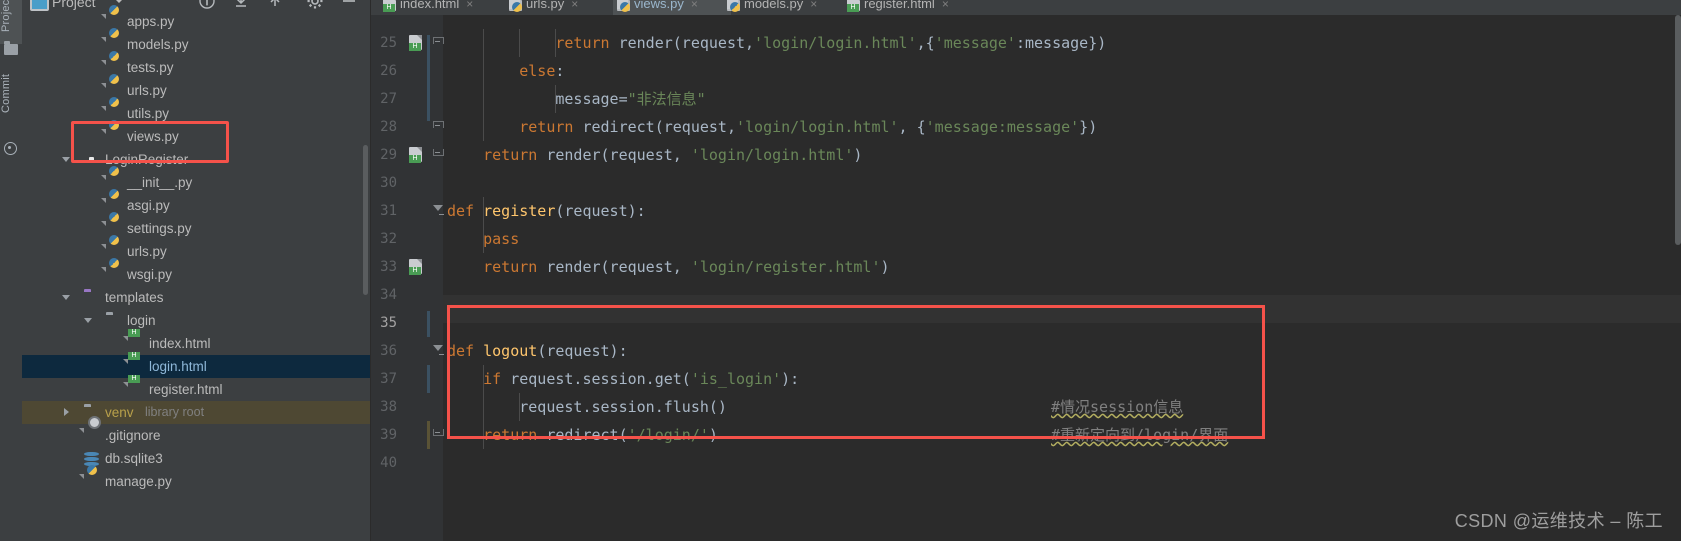 The height and width of the screenshot is (541, 1681). What do you see at coordinates (196, 44) in the screenshot?
I see `tree-item-models-py: models.py` at bounding box center [196, 44].